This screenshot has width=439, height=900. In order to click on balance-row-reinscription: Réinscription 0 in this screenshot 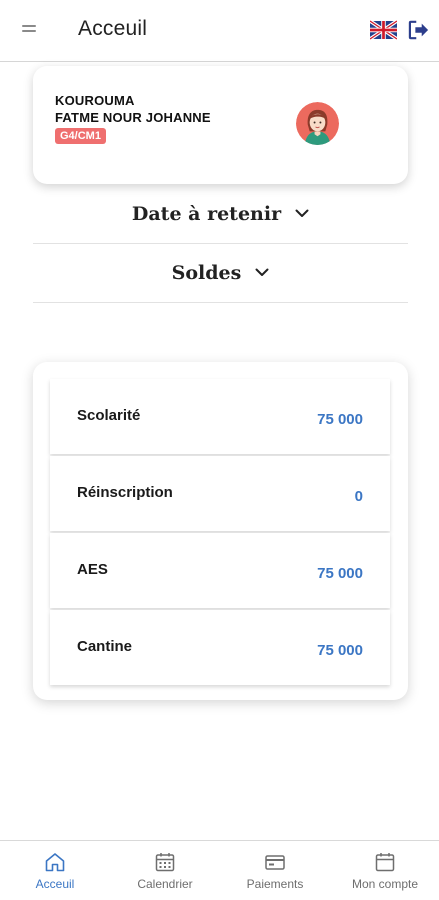, I will do `click(220, 493)`.